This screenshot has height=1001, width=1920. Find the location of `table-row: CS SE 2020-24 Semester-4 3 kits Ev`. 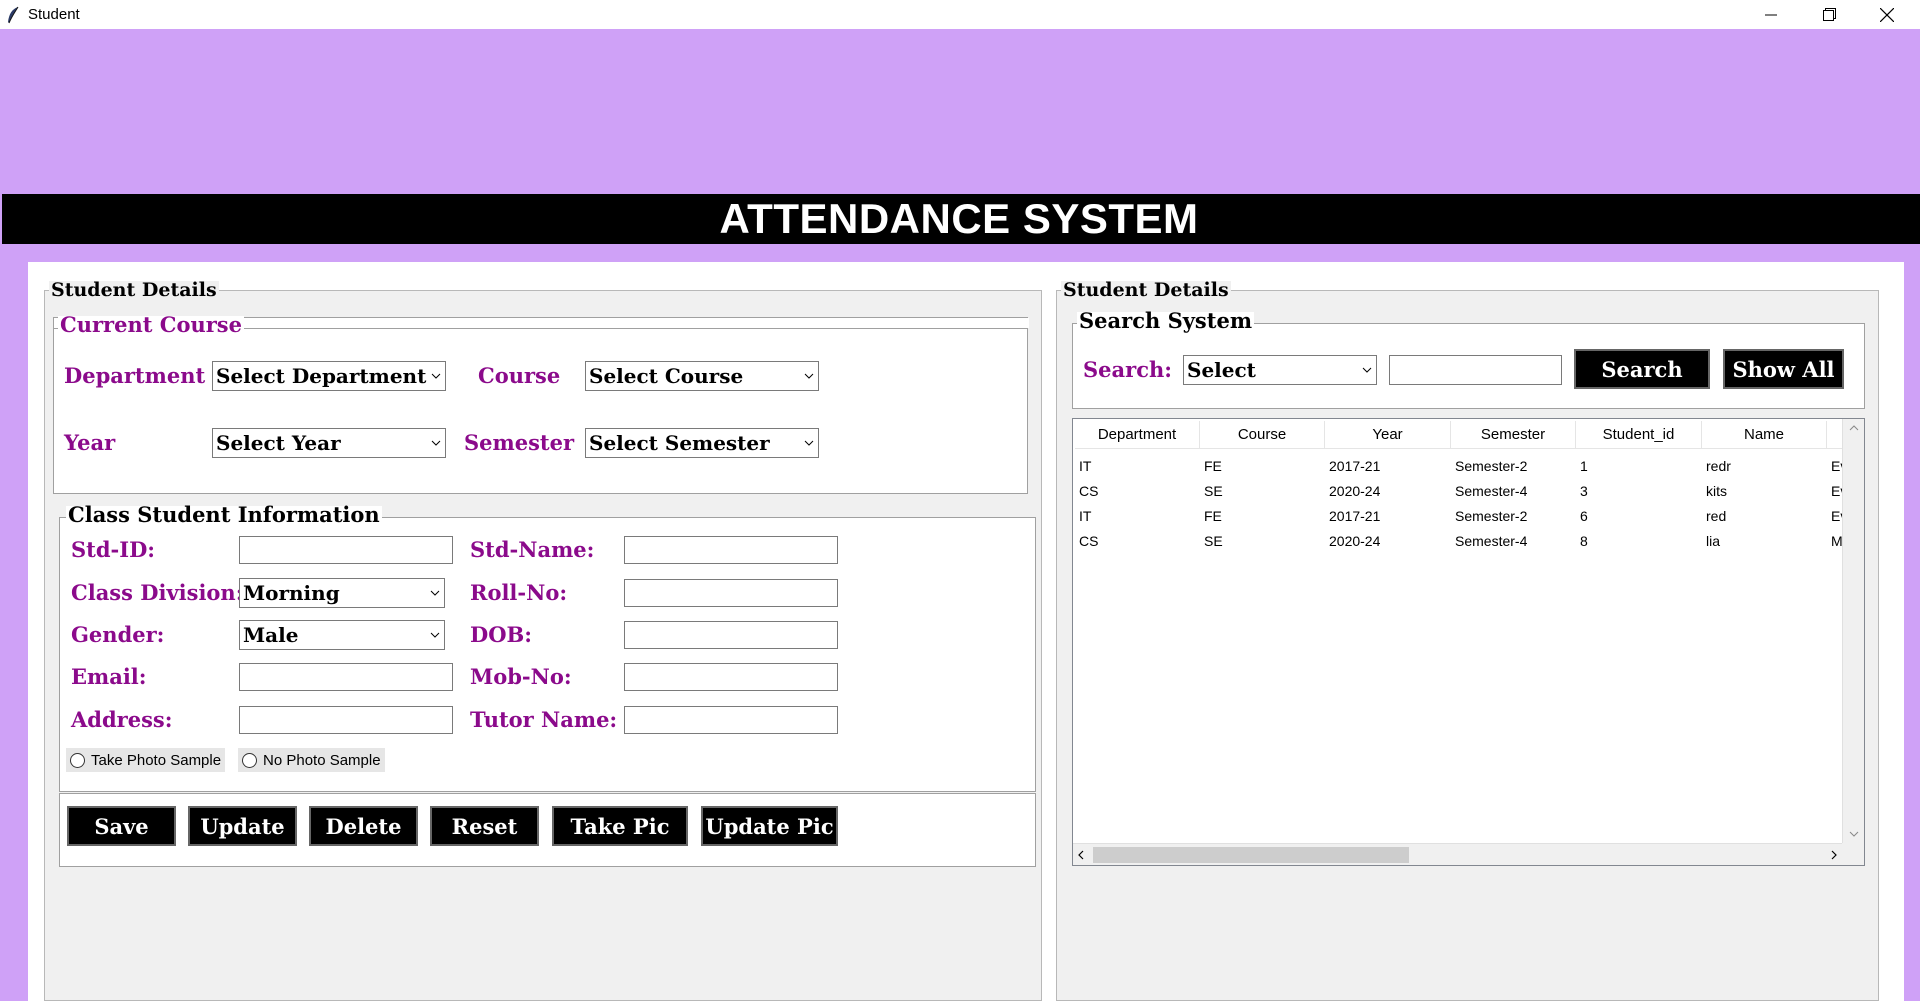

table-row: CS SE 2020-24 Semester-4 3 kits Ev is located at coordinates (1461, 490).